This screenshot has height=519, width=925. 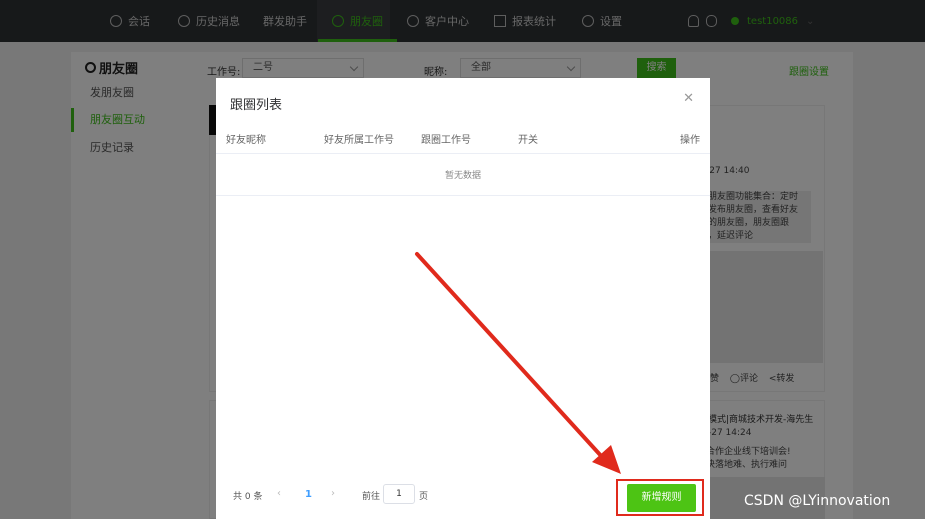 What do you see at coordinates (463, 195) in the screenshot?
I see `table-bottom-divider` at bounding box center [463, 195].